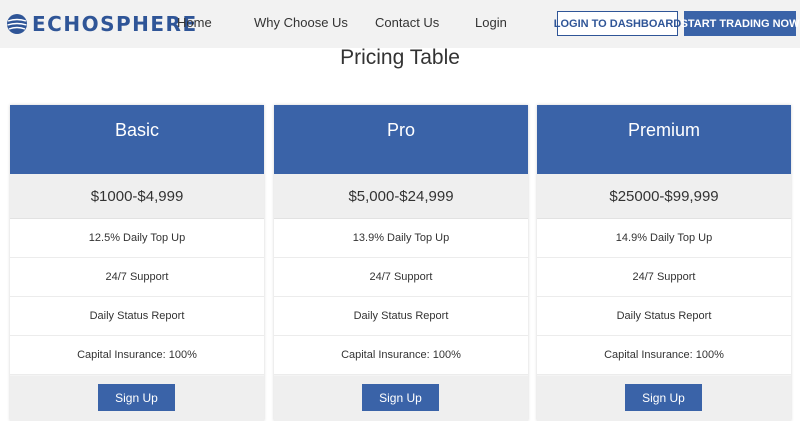  What do you see at coordinates (17, 24) in the screenshot?
I see `globe-icon` at bounding box center [17, 24].